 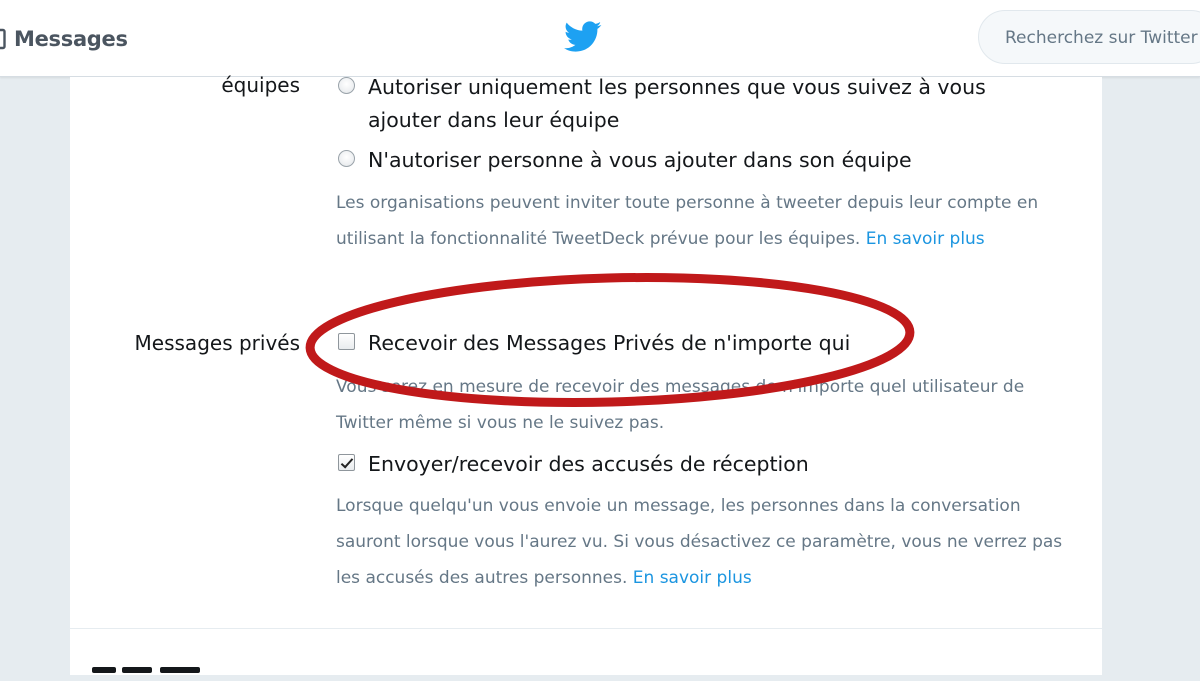 I want to click on mail-icon, so click(x=3, y=39).